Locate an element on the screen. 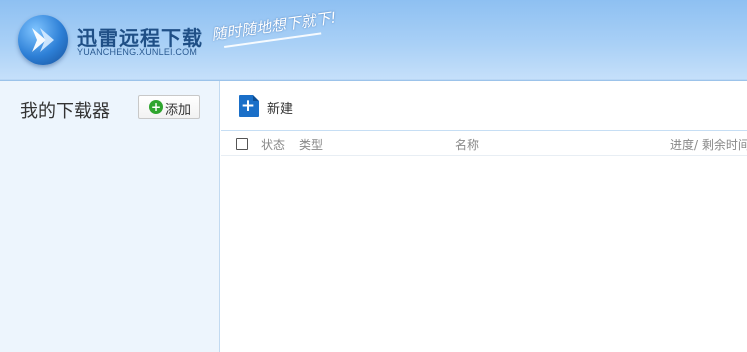 The image size is (747, 352). column-type: 类型 is located at coordinates (311, 144).